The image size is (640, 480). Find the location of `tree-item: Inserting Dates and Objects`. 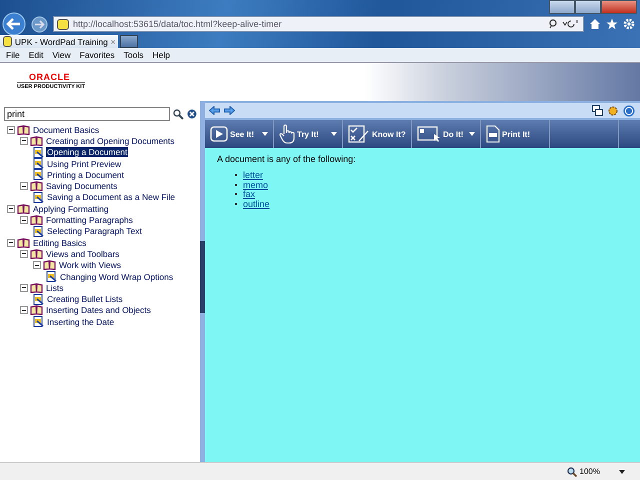

tree-item: Inserting Dates and Objects is located at coordinates (98, 310).